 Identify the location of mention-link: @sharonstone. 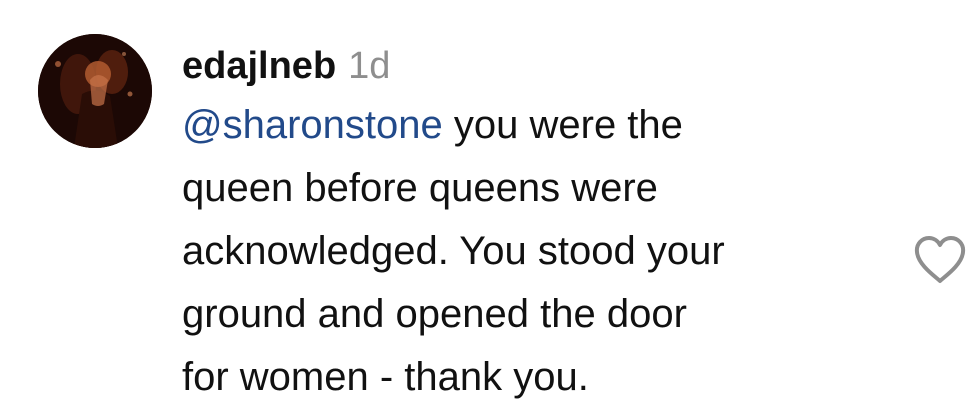
(312, 125).